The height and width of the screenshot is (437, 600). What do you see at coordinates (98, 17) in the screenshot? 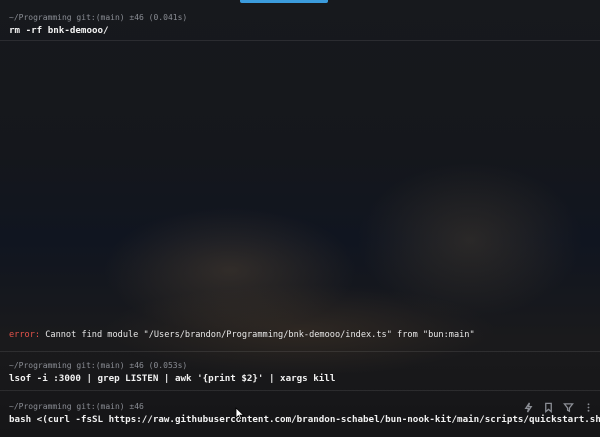
I see `prompt-line: ~/Programming git:(main) ±46 (0.041s)` at bounding box center [98, 17].